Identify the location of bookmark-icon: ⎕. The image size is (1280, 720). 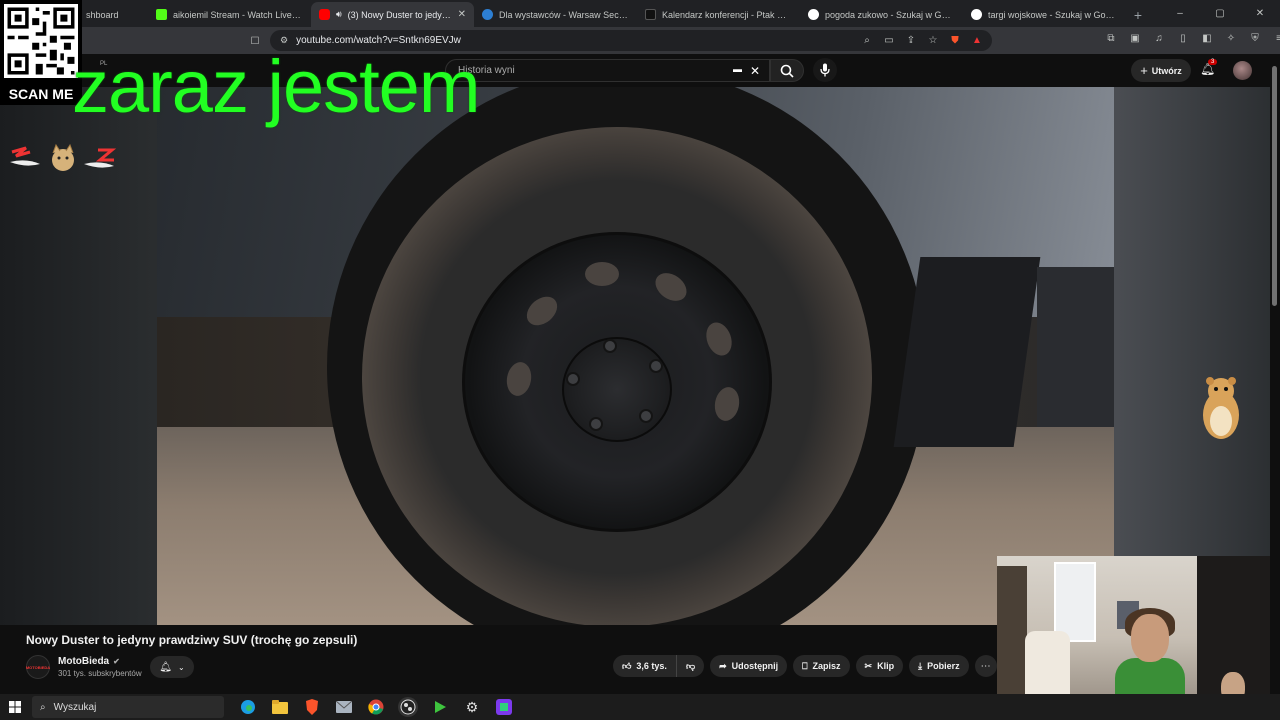
(805, 665).